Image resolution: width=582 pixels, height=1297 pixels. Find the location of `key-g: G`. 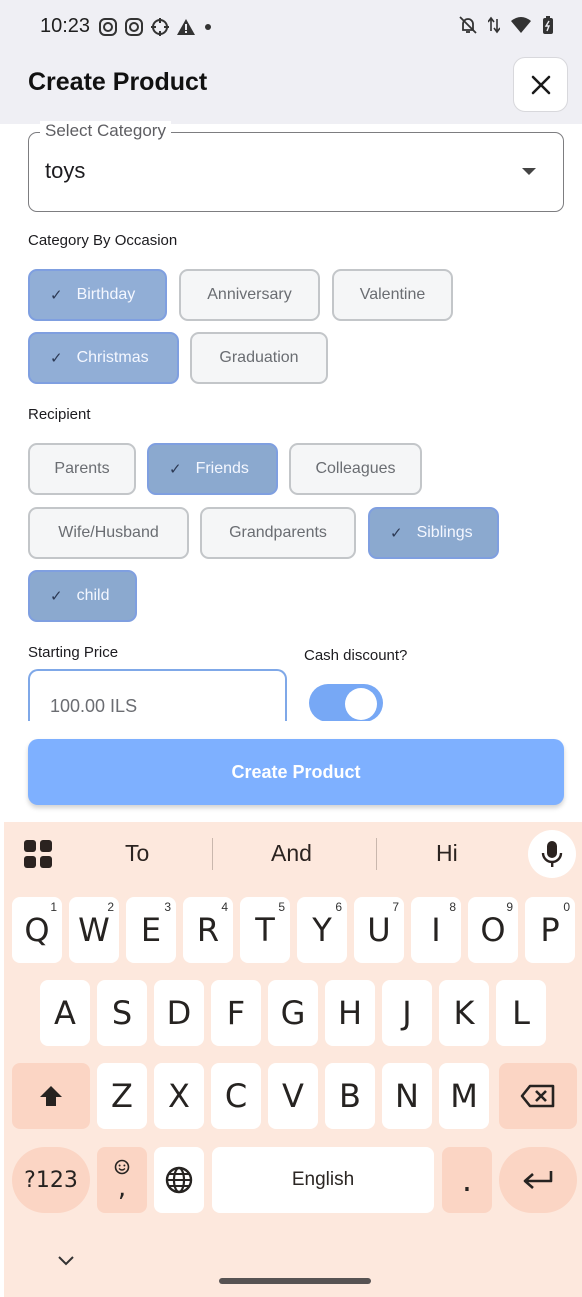

key-g: G is located at coordinates (293, 1013).